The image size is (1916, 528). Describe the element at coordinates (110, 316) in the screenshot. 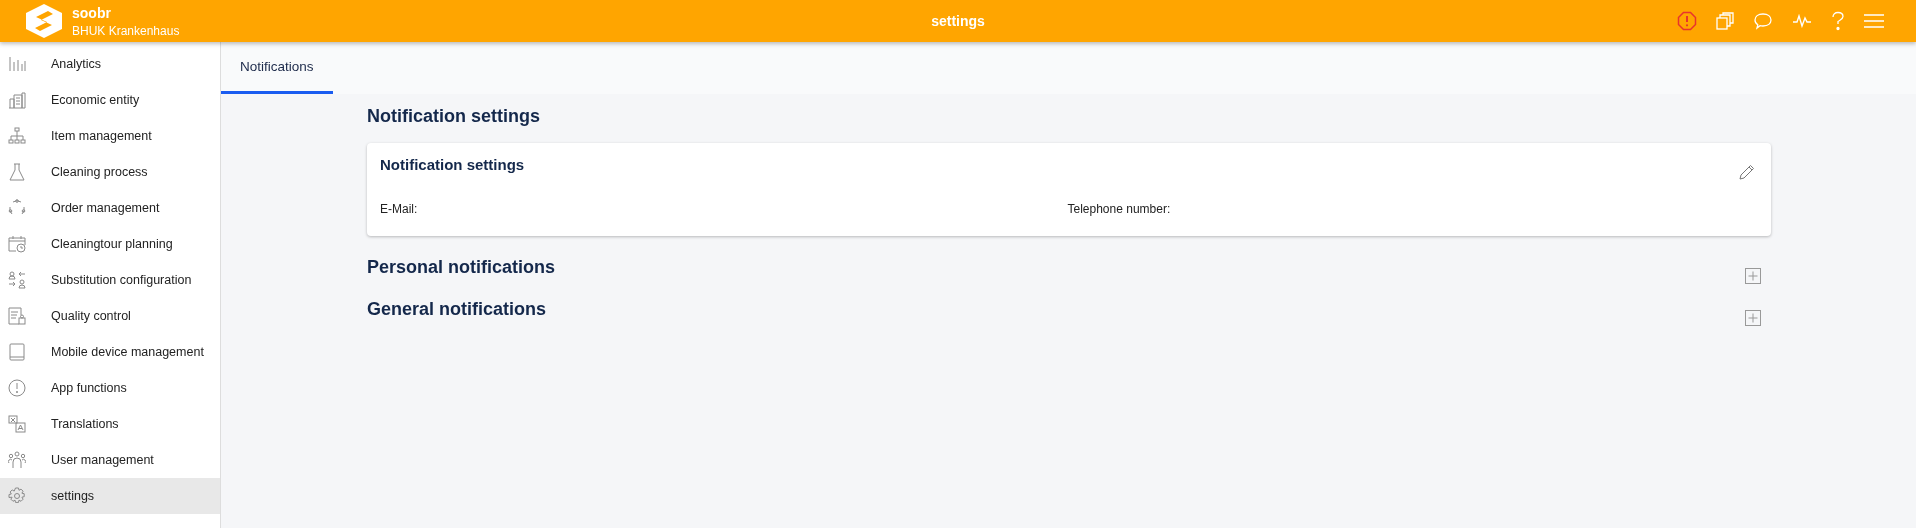

I see `sidebar-item: Quality control` at that location.